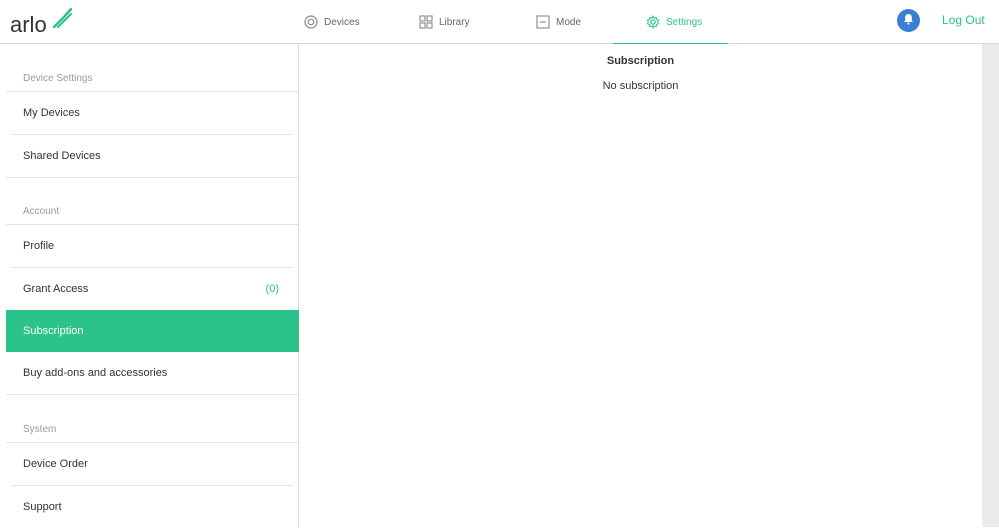  I want to click on tab-settings: Settings, so click(670, 22).